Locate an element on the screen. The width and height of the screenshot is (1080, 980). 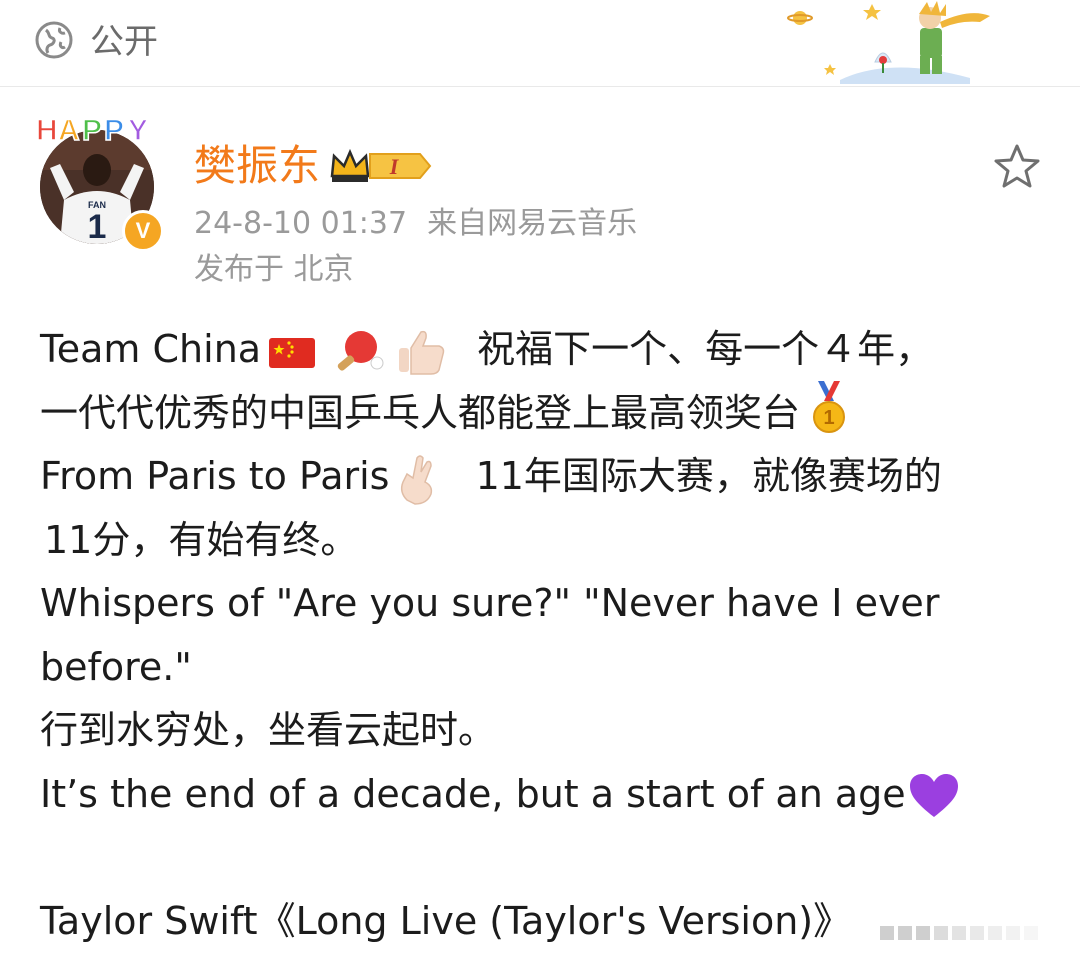
post-line-blank is located at coordinates (545, 858).